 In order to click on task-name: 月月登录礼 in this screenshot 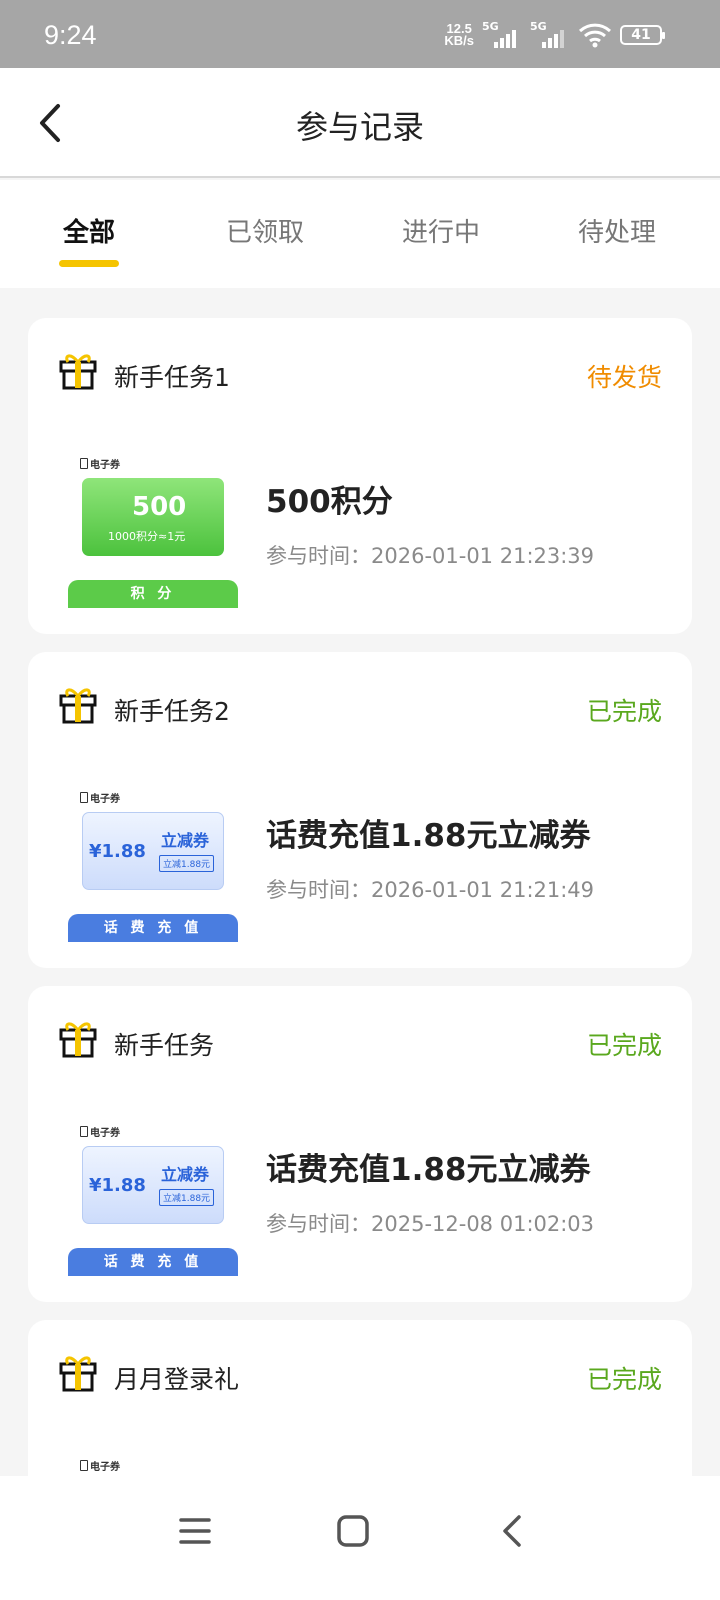, I will do `click(177, 1379)`.